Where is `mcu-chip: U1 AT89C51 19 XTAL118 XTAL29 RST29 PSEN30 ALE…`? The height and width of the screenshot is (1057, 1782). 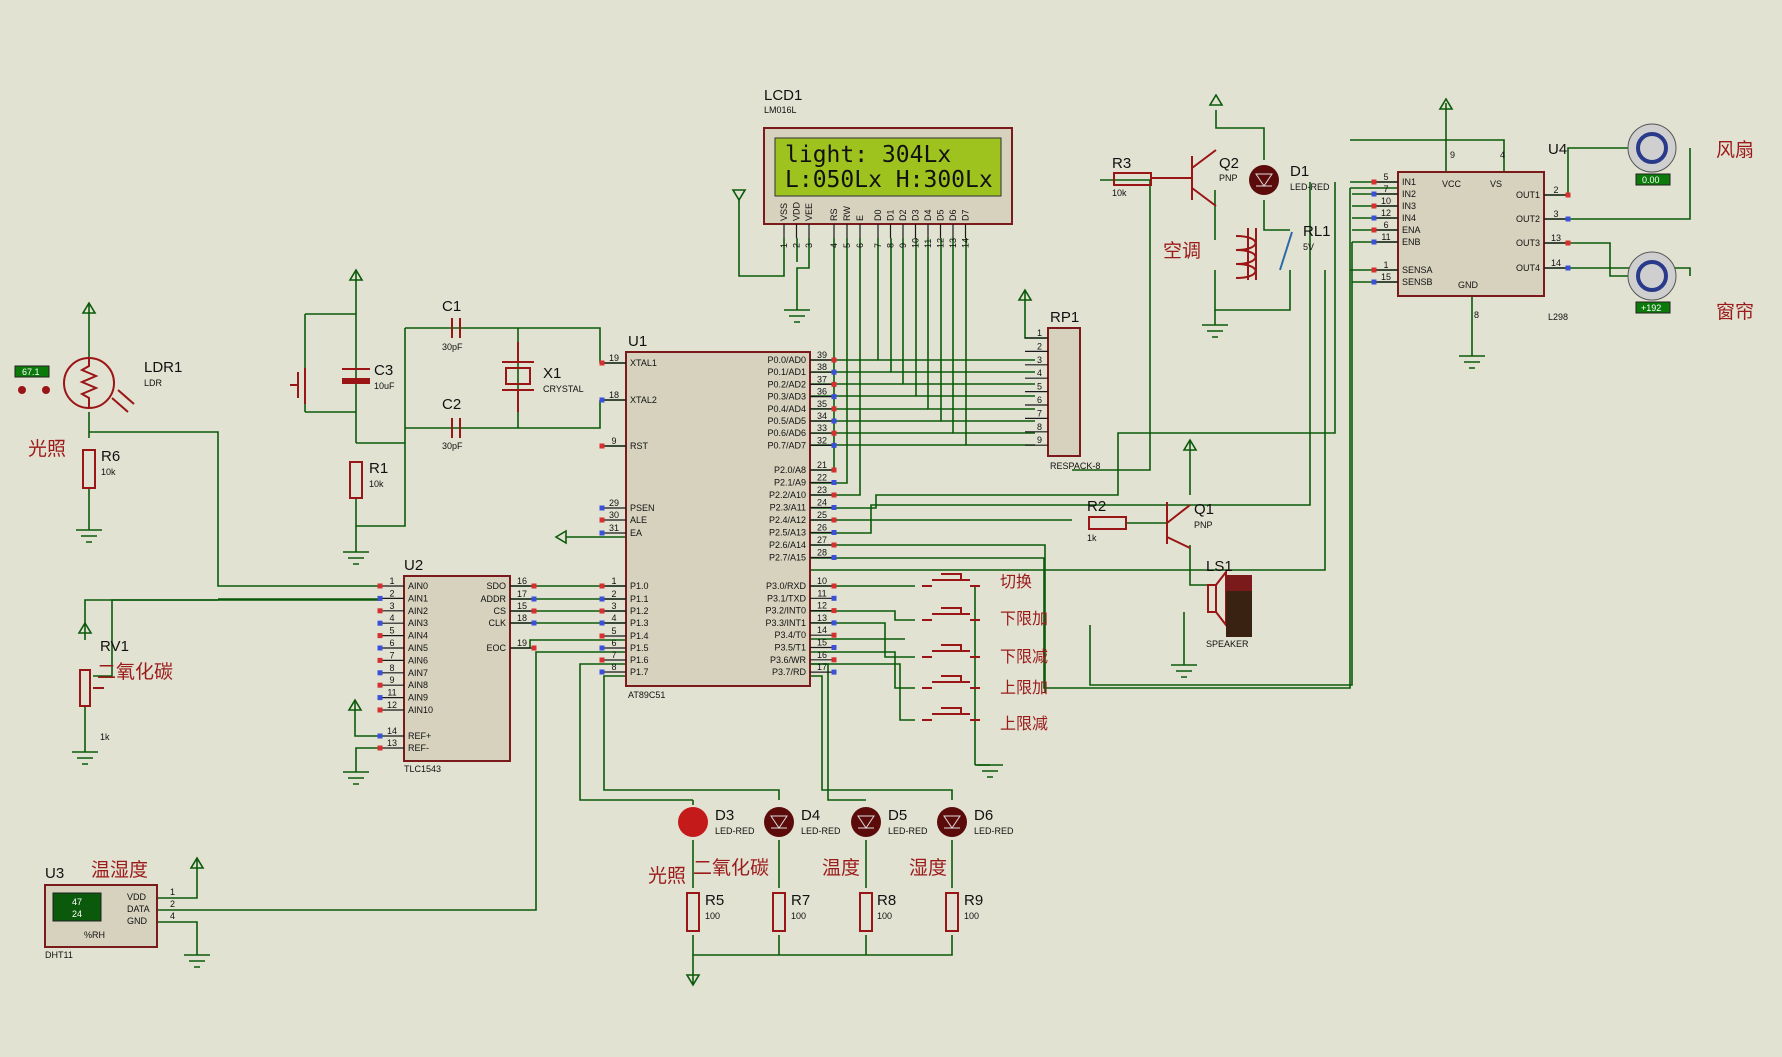
mcu-chip: U1 AT89C51 19 XTAL118 XTAL29 RST29 PSEN30 ALE… is located at coordinates (718, 516).